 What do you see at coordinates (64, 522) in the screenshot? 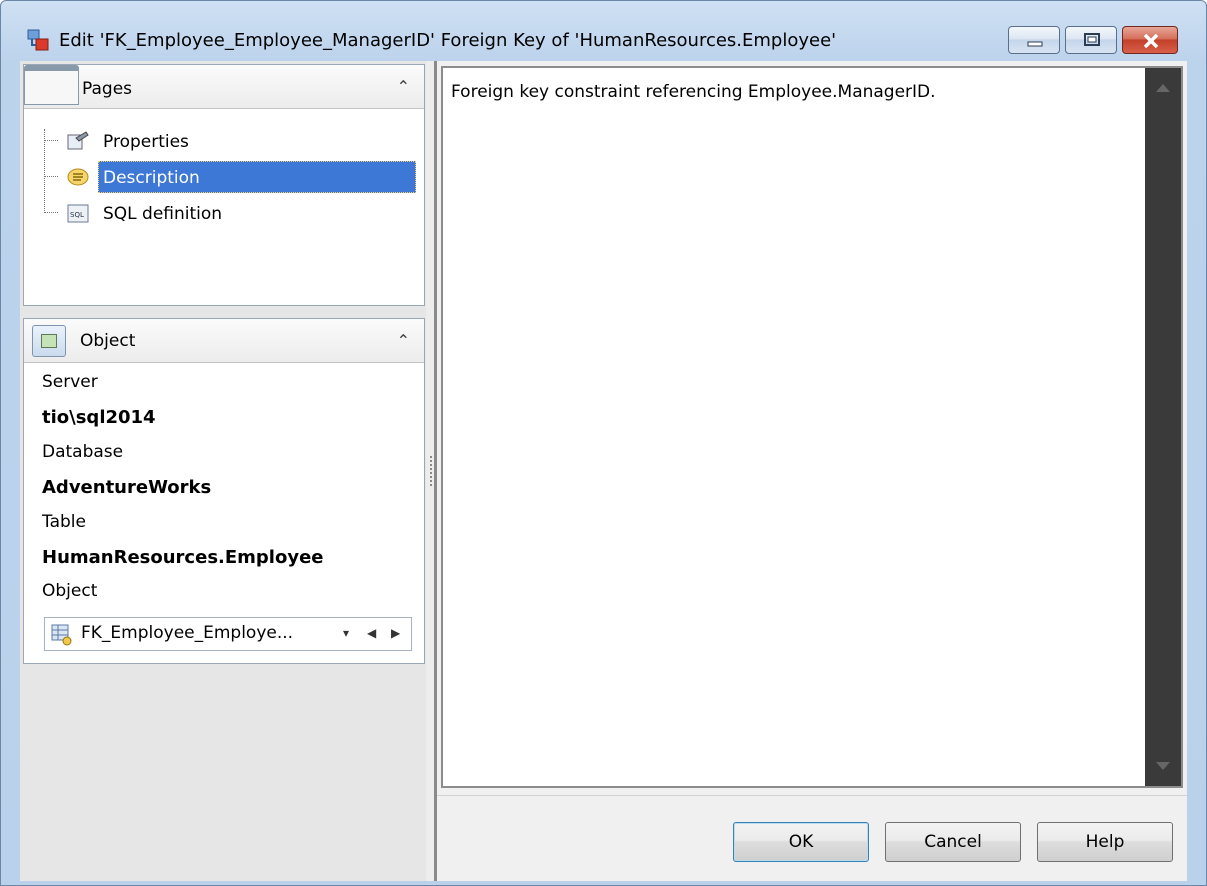
I see `table-label: Table` at bounding box center [64, 522].